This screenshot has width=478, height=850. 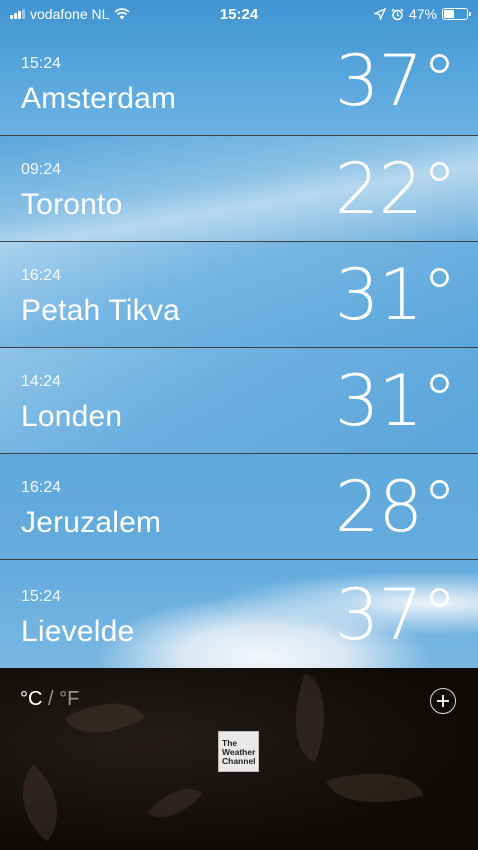 I want to click on logo-line: Channel, so click(x=239, y=760).